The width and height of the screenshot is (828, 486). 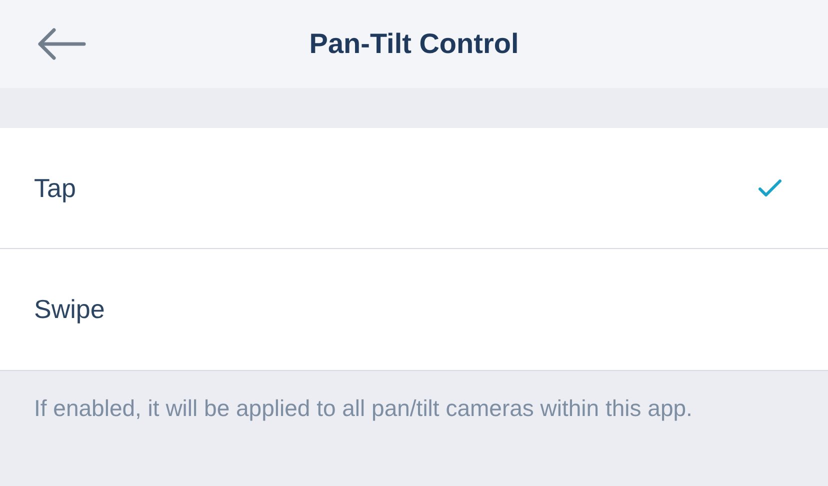 I want to click on back-button, so click(x=62, y=44).